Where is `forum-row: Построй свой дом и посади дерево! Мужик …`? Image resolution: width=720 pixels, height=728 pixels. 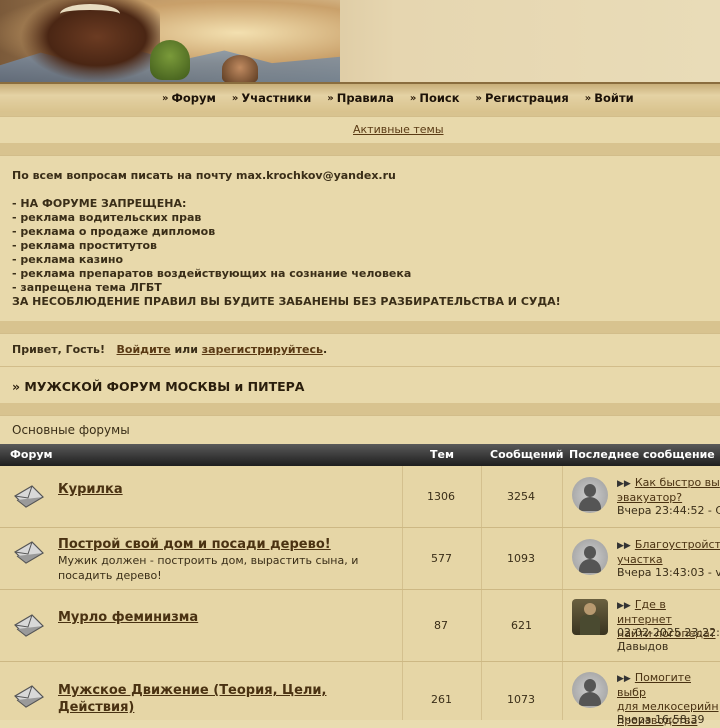
forum-row: Построй свой дом и посади дерево! Мужик … is located at coordinates (360, 559).